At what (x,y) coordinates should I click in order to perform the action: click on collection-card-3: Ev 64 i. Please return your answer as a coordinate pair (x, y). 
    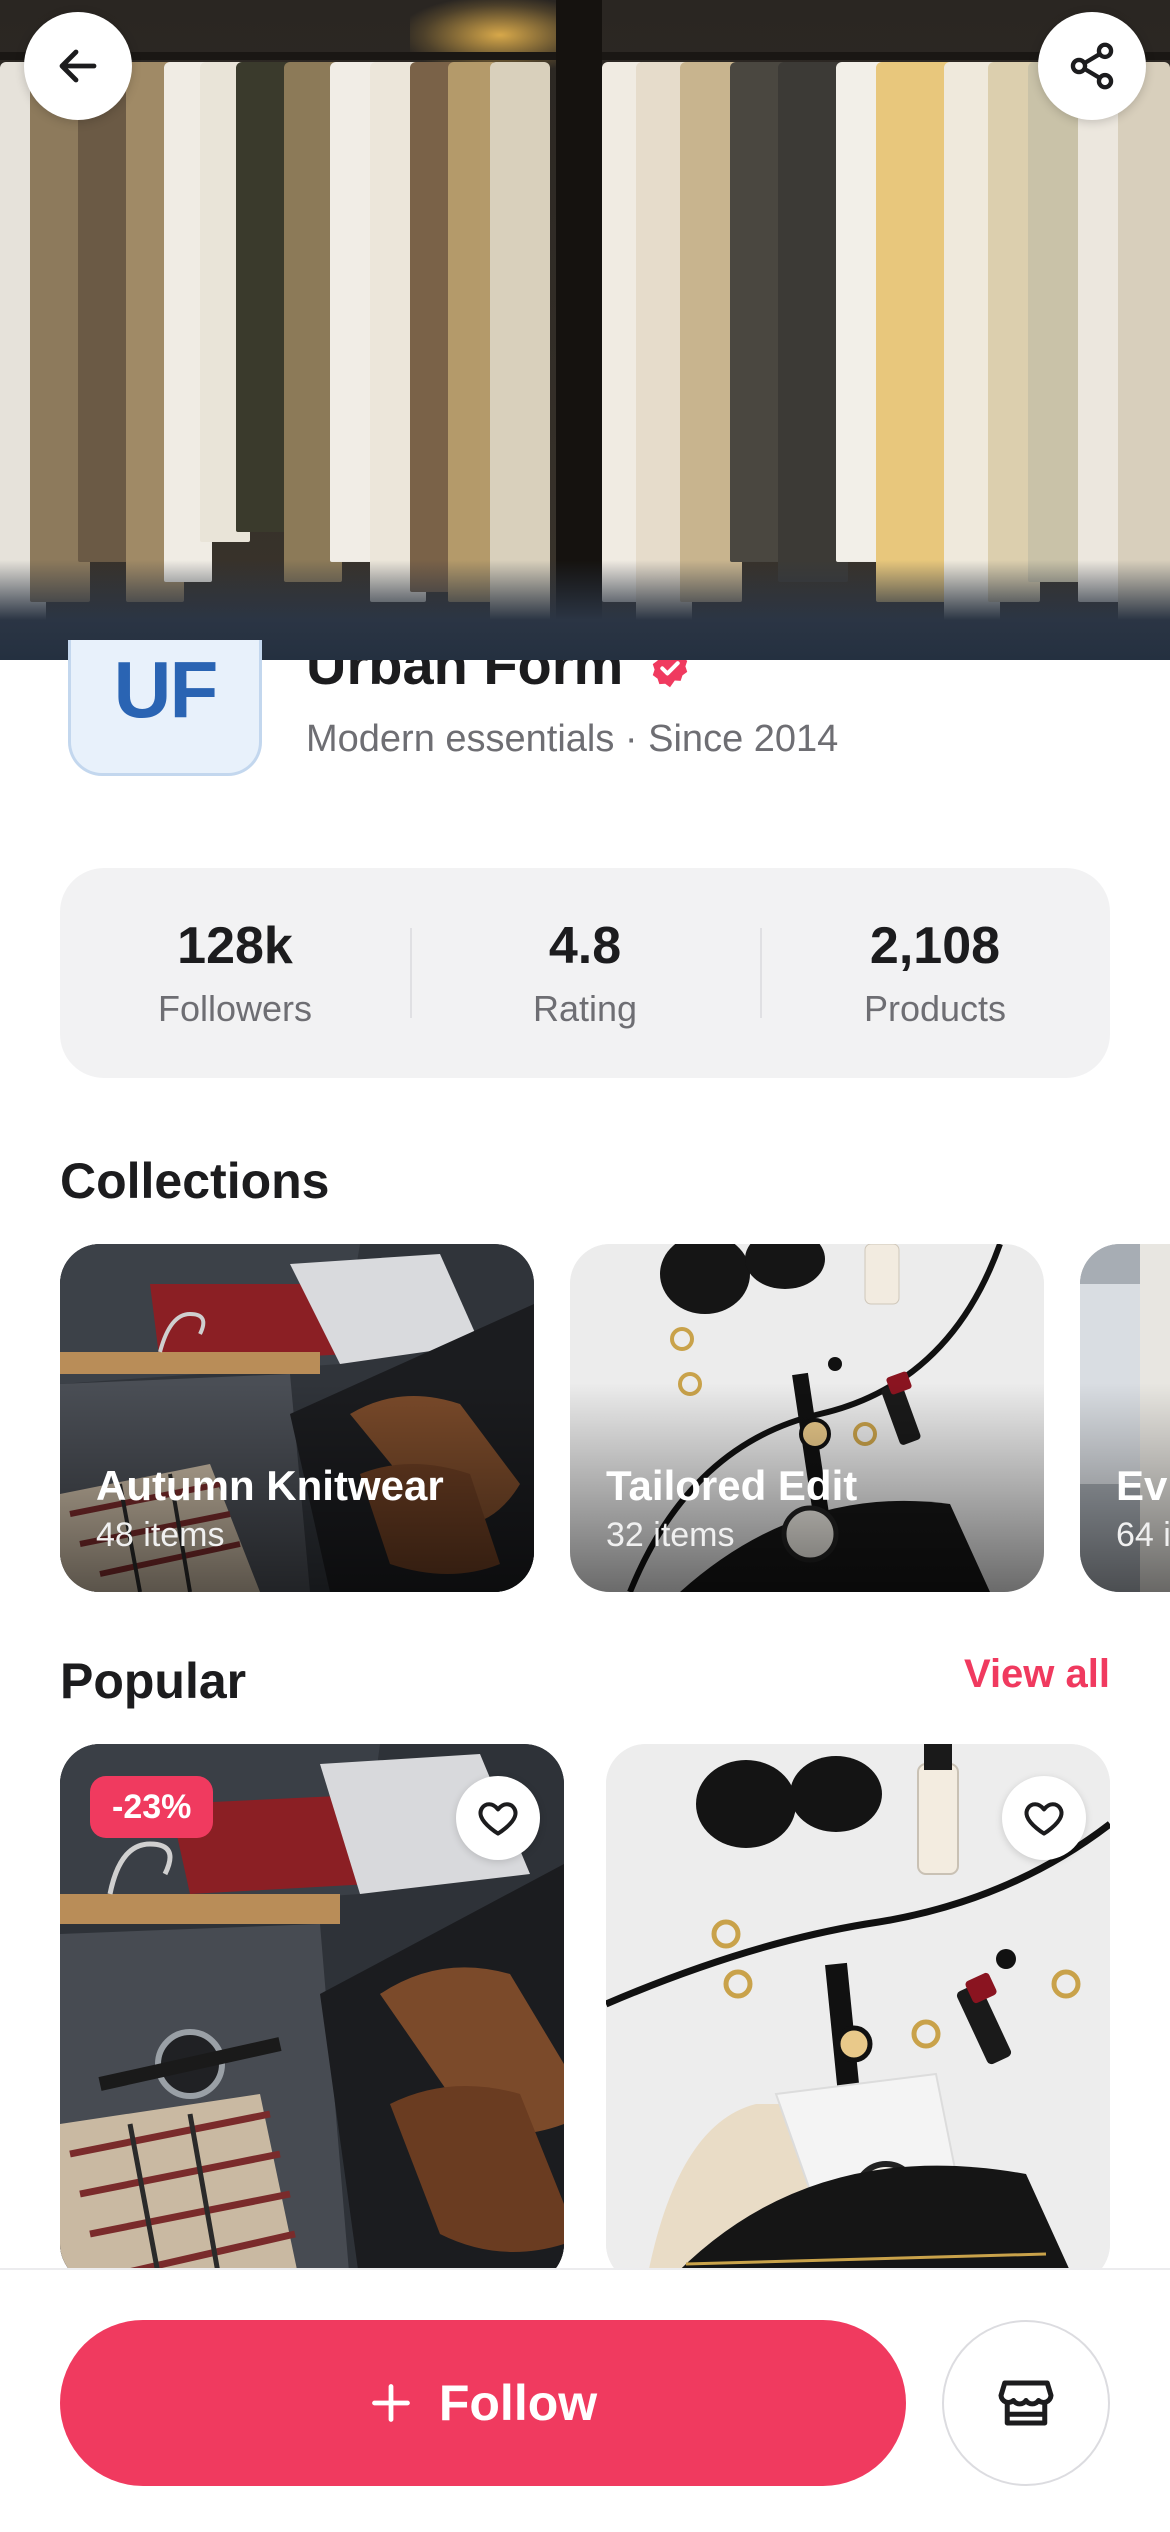
    Looking at the image, I should click on (1125, 1418).